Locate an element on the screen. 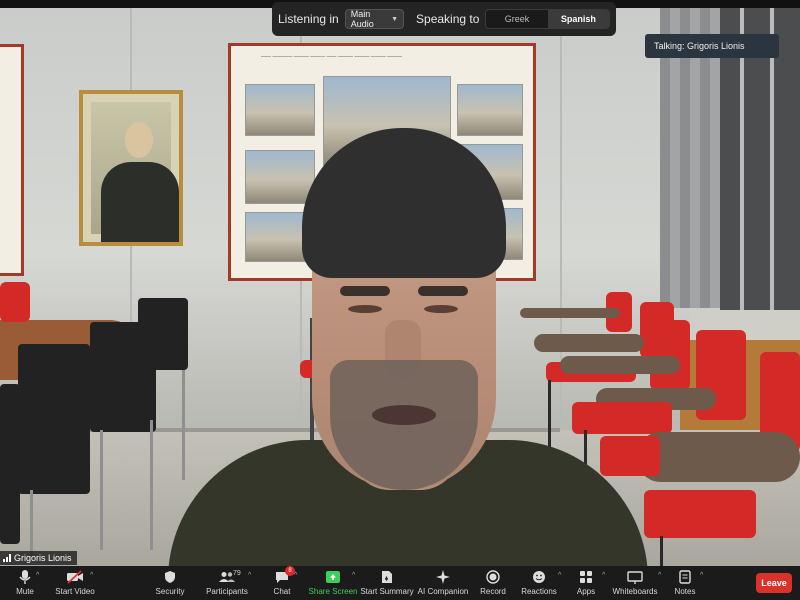 This screenshot has height=600, width=800. participants-button: 79 Participants is located at coordinates (227, 583).